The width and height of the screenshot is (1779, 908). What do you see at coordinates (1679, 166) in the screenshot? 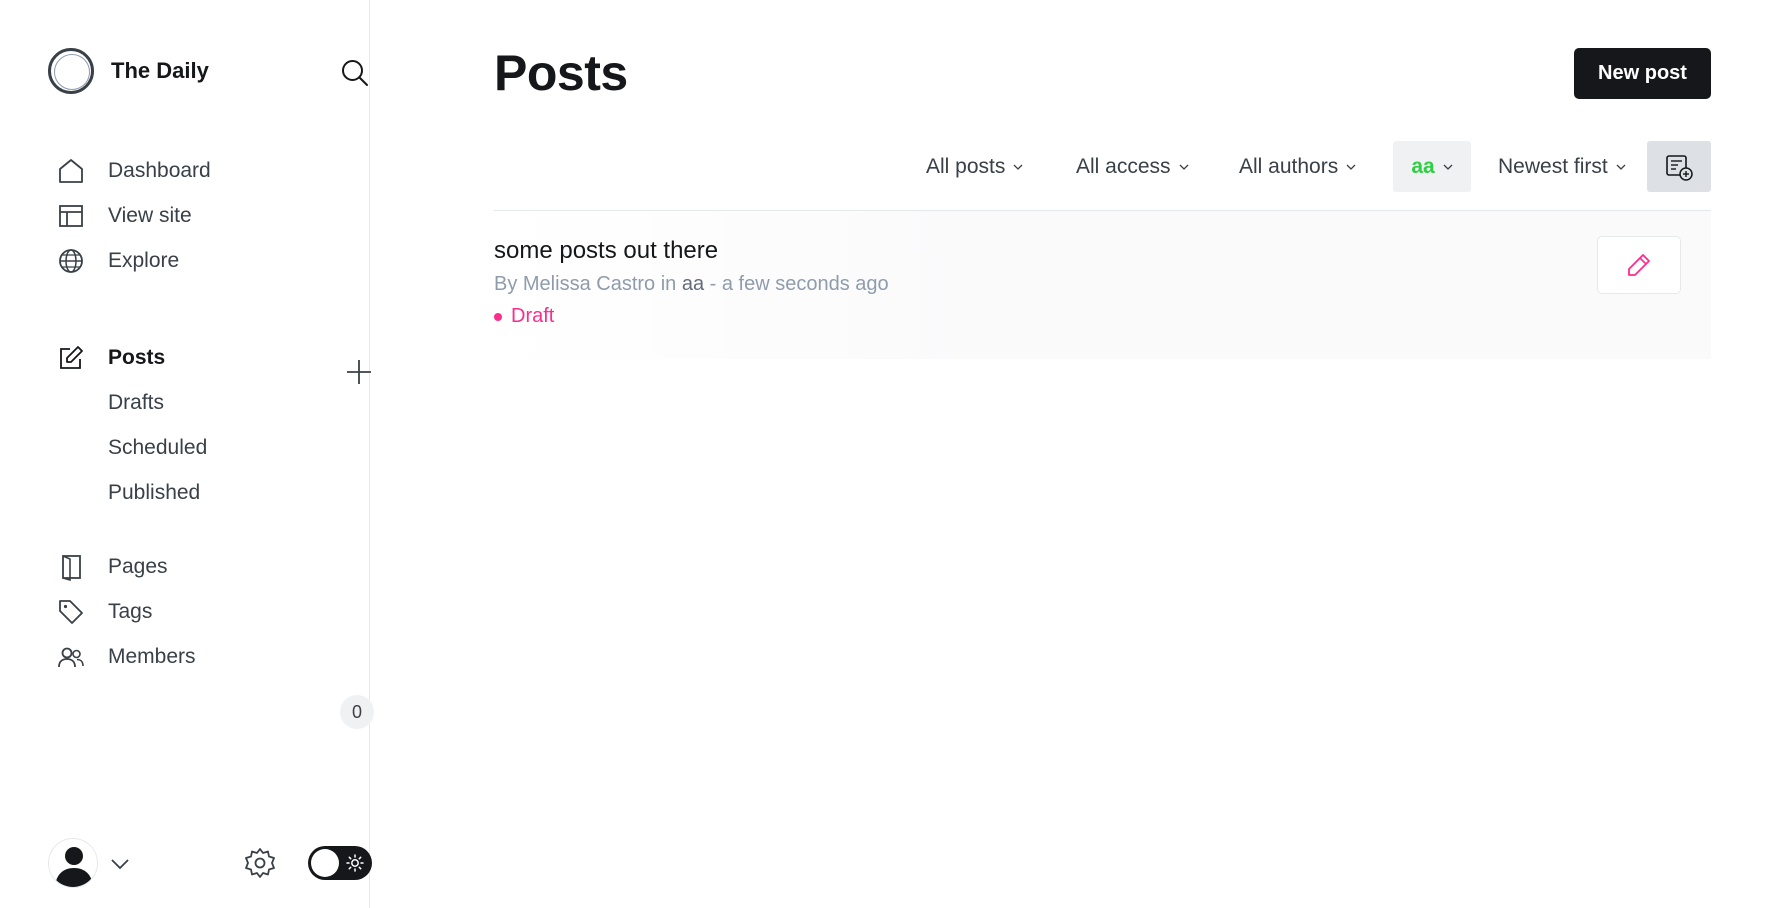
I see `card-view-icon` at bounding box center [1679, 166].